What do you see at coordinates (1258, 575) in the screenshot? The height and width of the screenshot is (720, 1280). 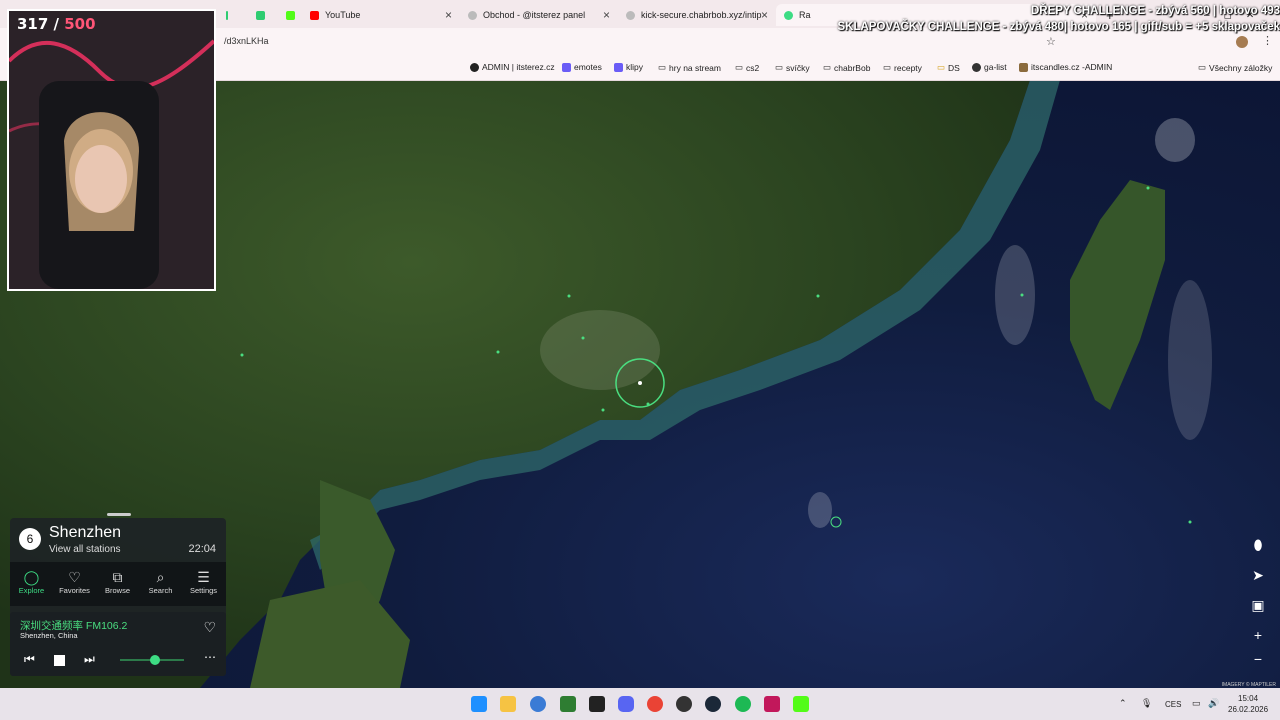 I see `locate-icon: ➤` at bounding box center [1258, 575].